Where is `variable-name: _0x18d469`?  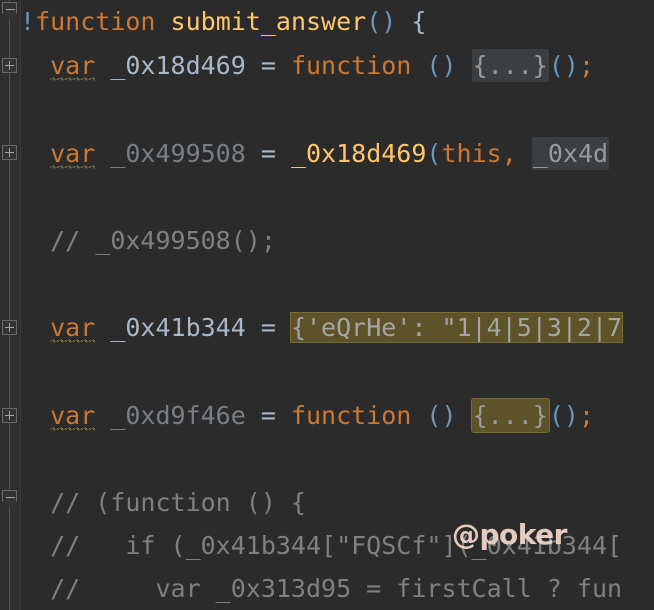
variable-name: _0x18d469 is located at coordinates (170, 65).